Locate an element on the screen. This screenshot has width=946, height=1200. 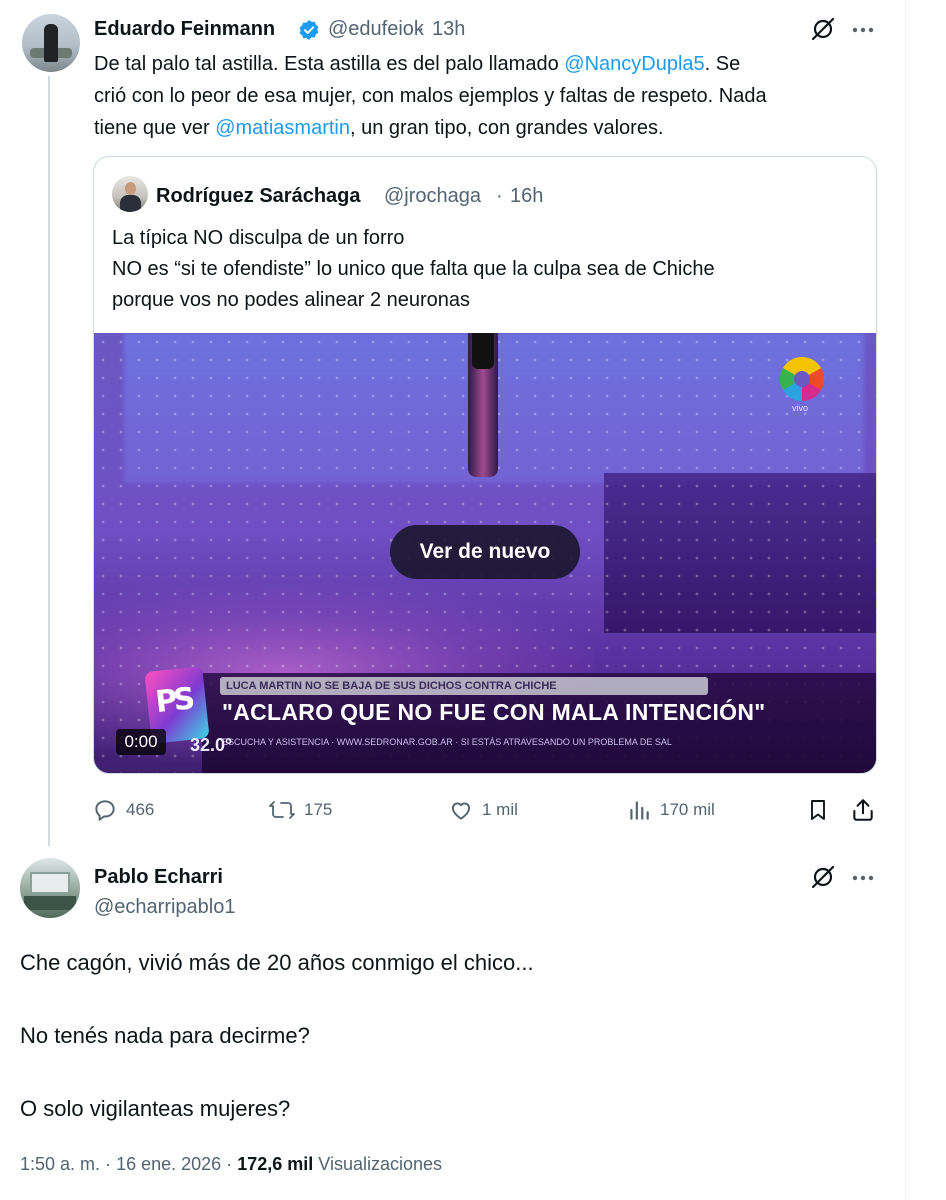
video-microphone-top is located at coordinates (483, 351).